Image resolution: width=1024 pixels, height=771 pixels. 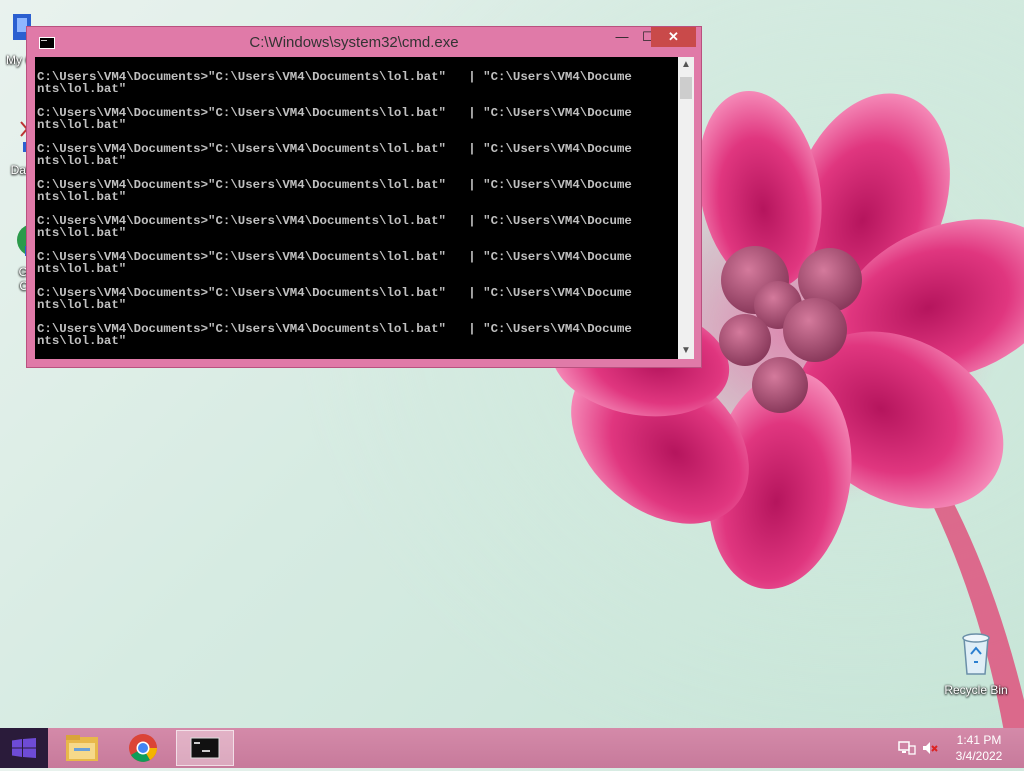 What do you see at coordinates (673, 37) in the screenshot?
I see `close-button: ✕` at bounding box center [673, 37].